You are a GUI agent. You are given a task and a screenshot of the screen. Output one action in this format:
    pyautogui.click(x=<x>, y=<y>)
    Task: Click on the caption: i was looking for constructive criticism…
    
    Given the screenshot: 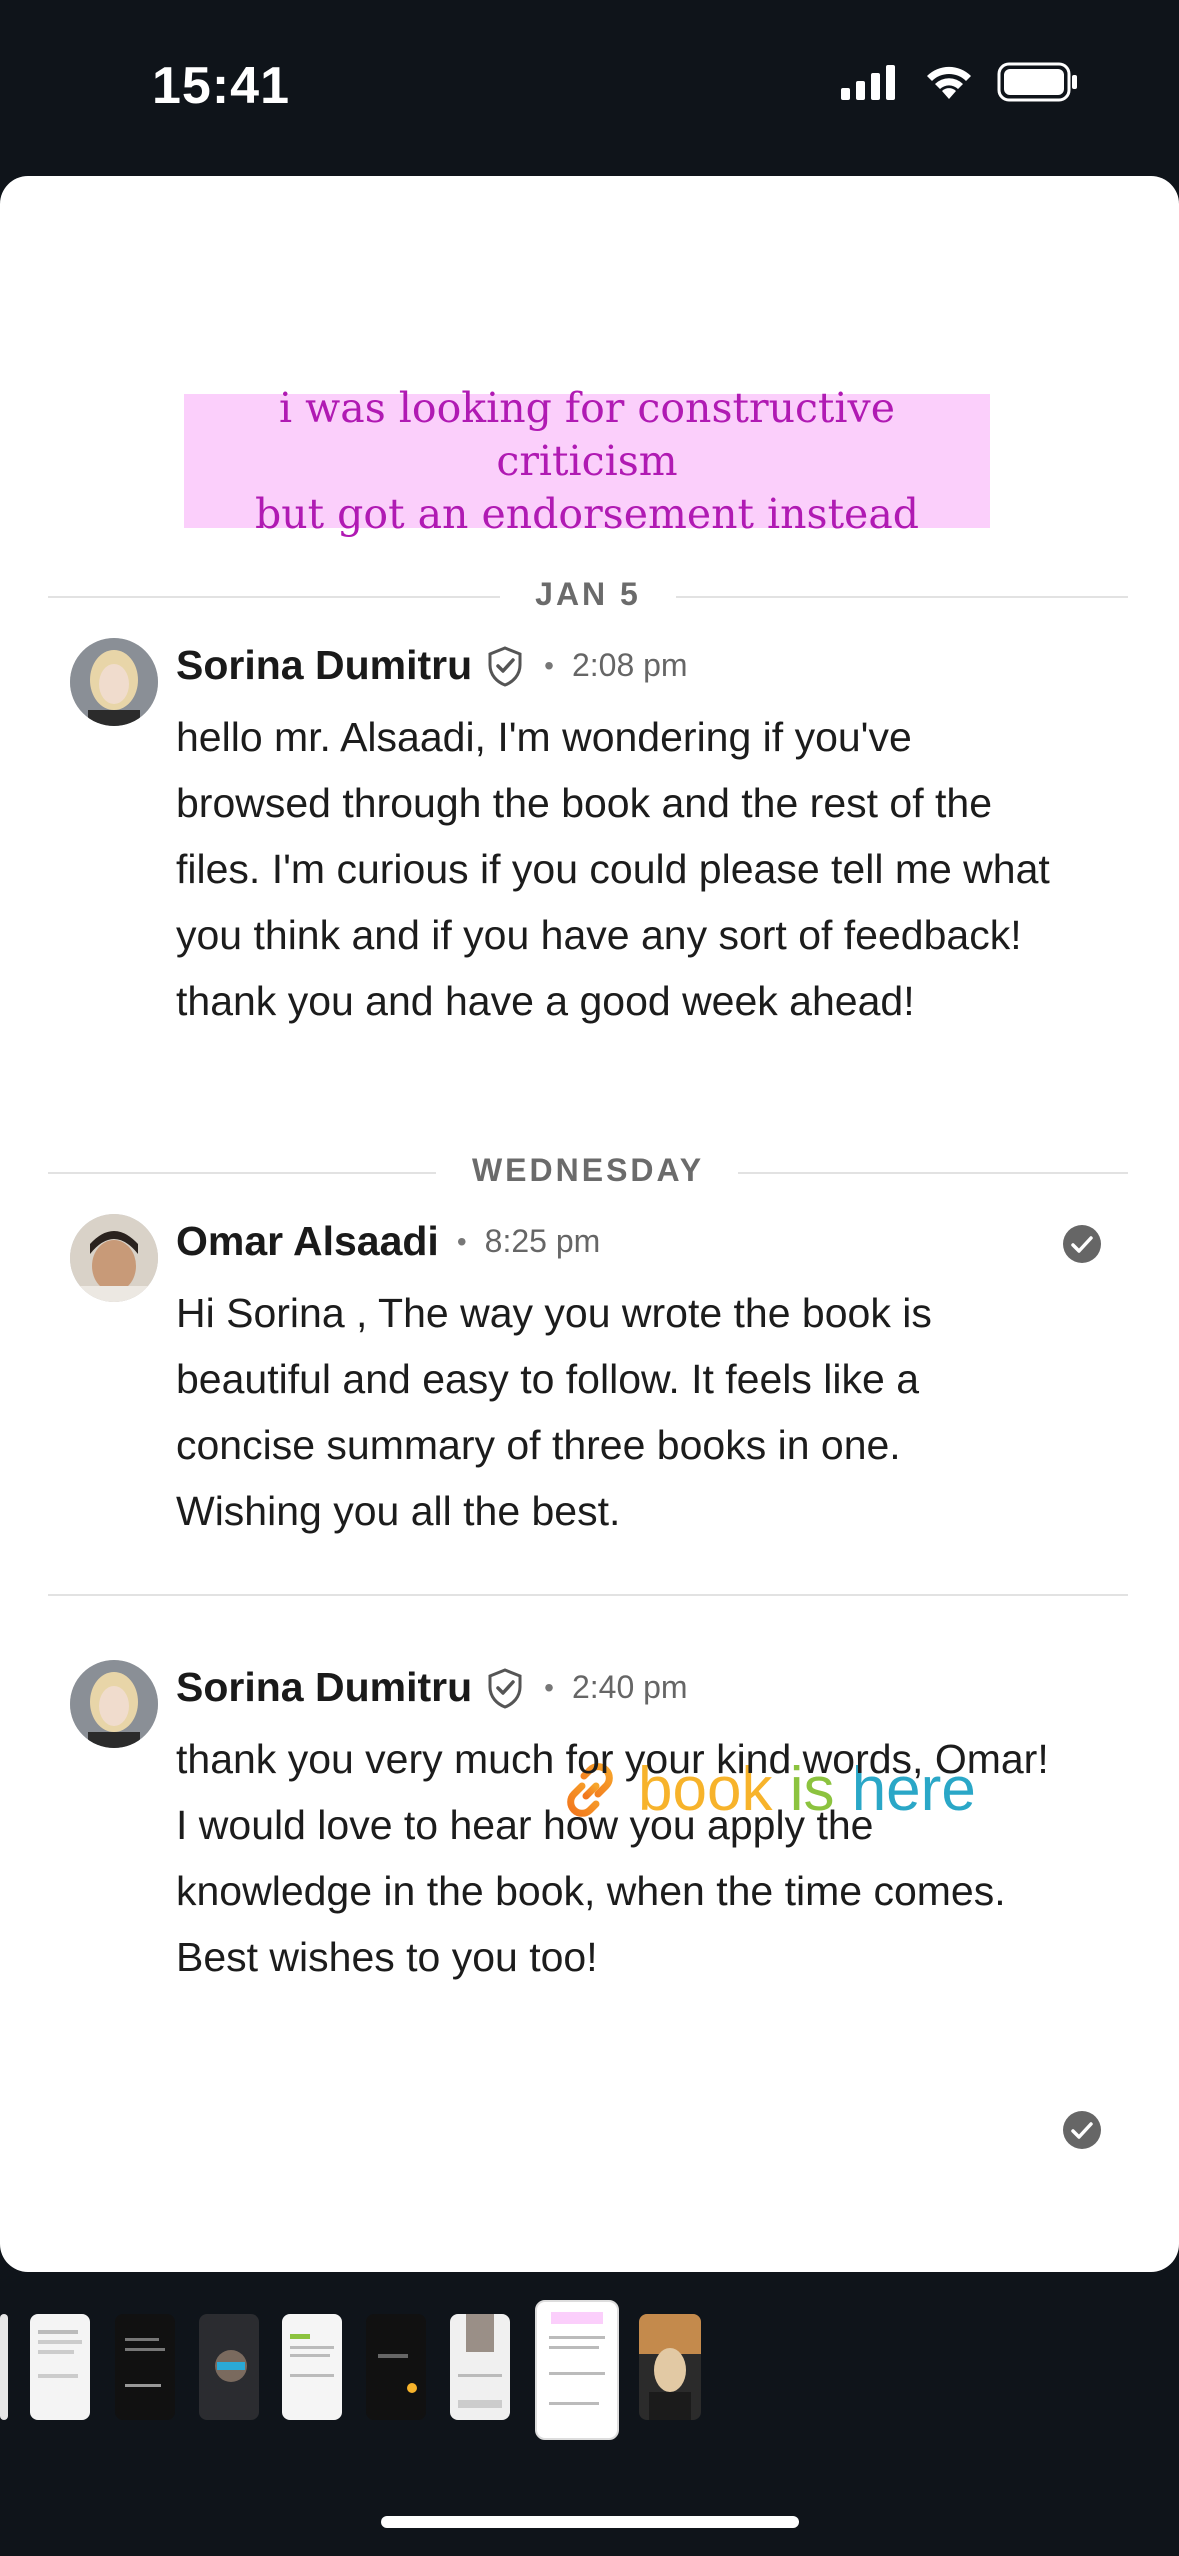 What is the action you would take?
    pyautogui.click(x=587, y=461)
    